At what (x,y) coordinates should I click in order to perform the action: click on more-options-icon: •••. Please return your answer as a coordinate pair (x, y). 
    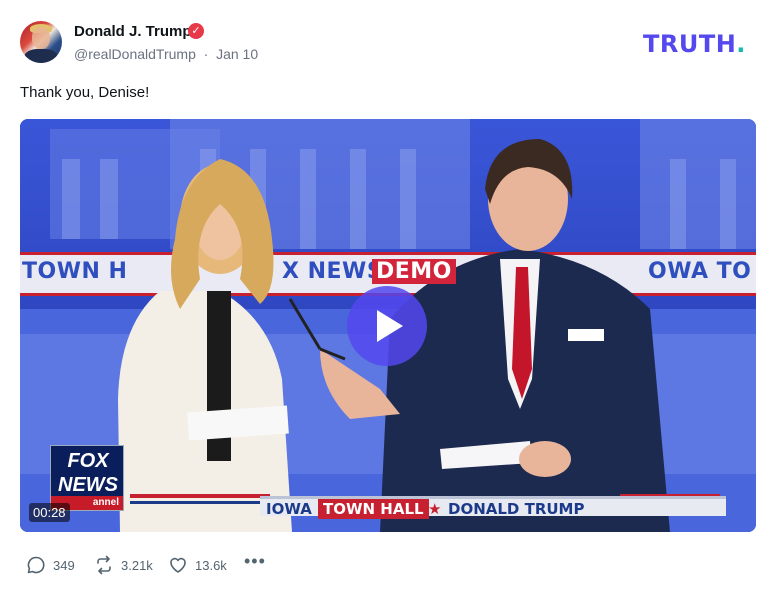
    Looking at the image, I should click on (255, 564).